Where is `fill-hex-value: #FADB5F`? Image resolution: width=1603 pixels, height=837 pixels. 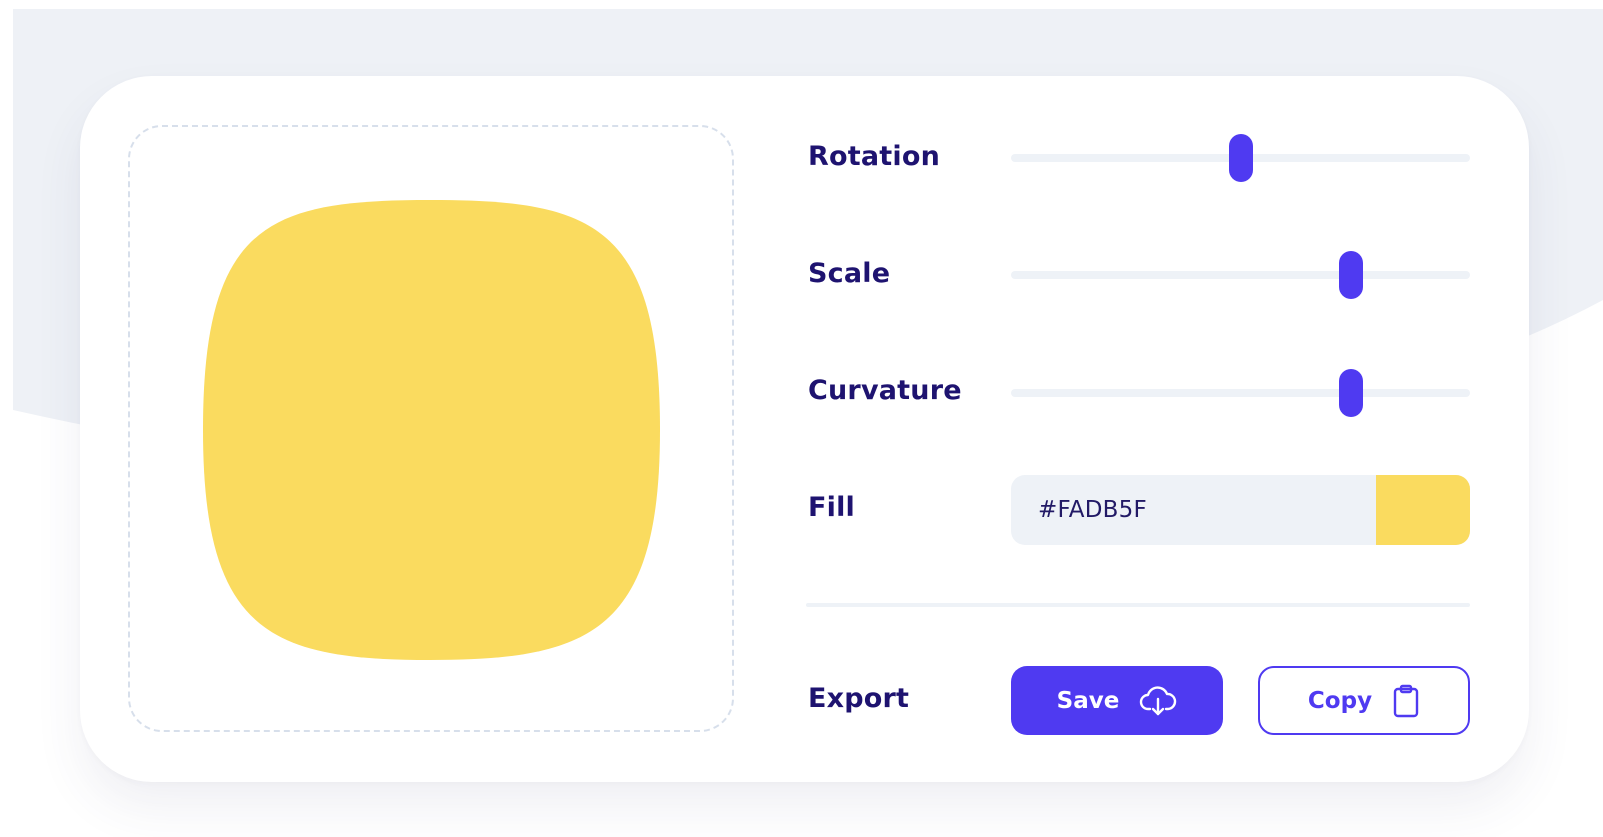 fill-hex-value: #FADB5F is located at coordinates (1092, 510).